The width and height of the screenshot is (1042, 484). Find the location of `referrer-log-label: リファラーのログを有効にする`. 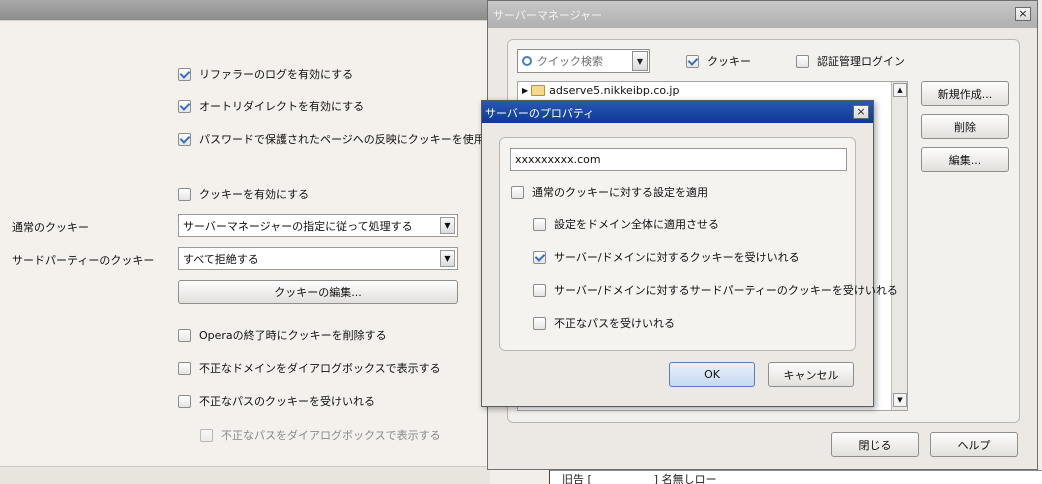

referrer-log-label: リファラーのログを有効にする is located at coordinates (276, 74).